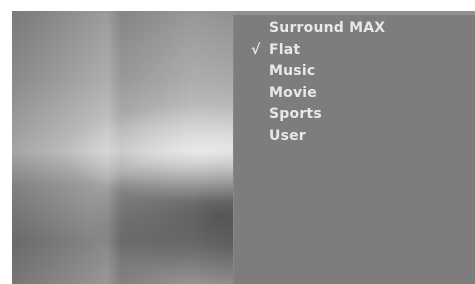 The height and width of the screenshot is (284, 475). I want to click on menu-item-user: User, so click(354, 137).